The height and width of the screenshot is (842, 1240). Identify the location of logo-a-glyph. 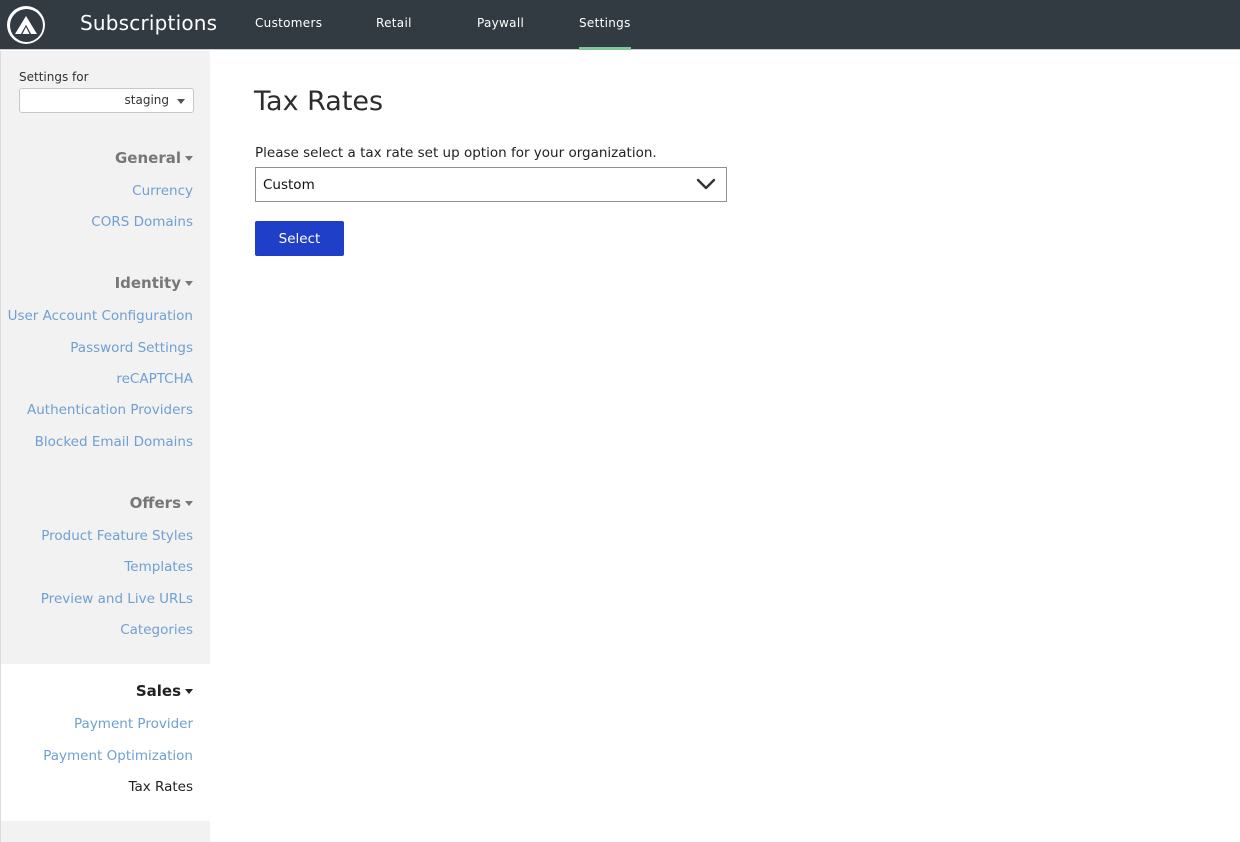
(26, 25).